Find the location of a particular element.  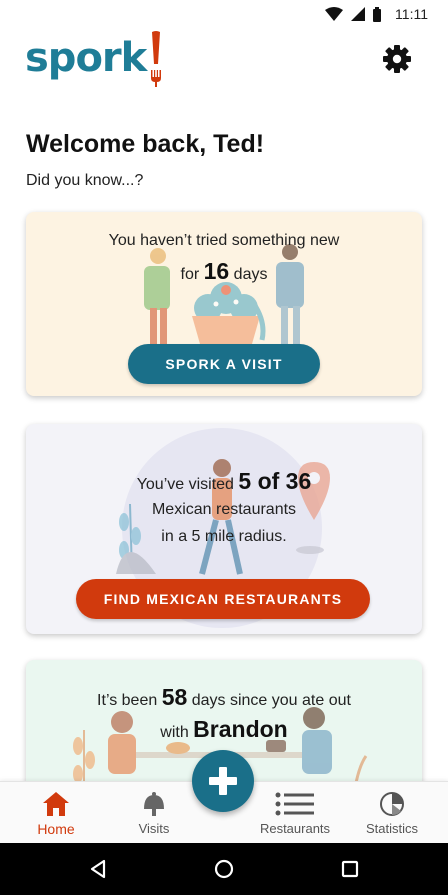

app-header: spork is located at coordinates (224, 59).